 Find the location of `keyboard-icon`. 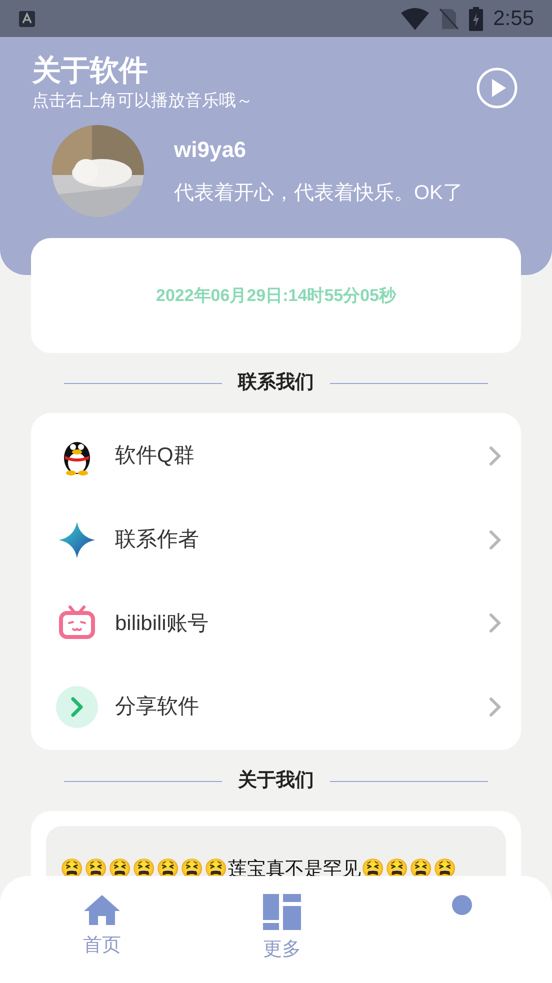

keyboard-icon is located at coordinates (27, 19).